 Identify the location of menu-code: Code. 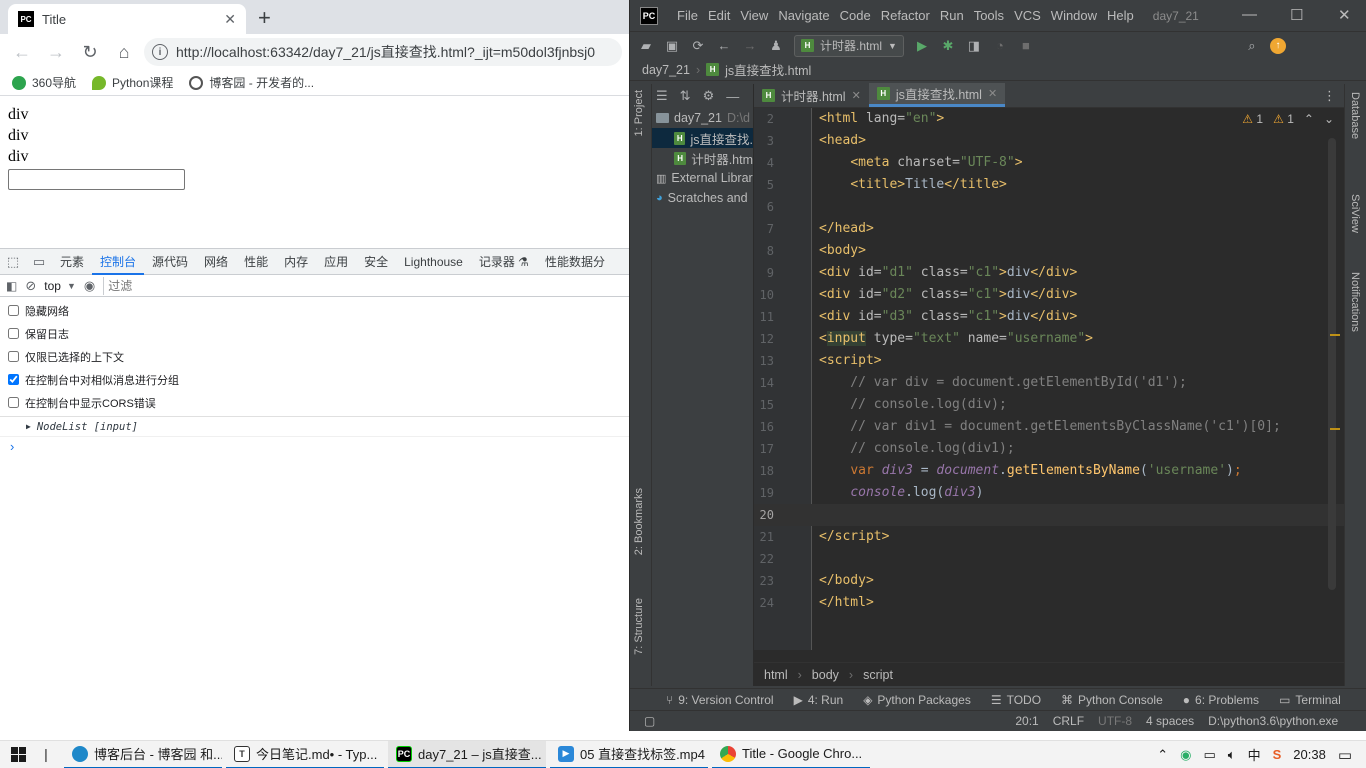
(855, 15).